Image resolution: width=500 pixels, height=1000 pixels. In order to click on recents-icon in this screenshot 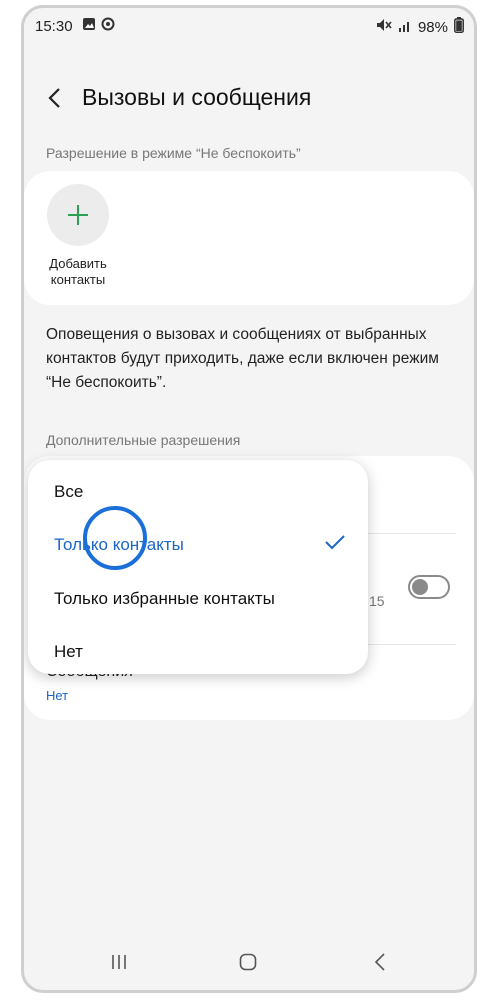, I will do `click(119, 962)`.